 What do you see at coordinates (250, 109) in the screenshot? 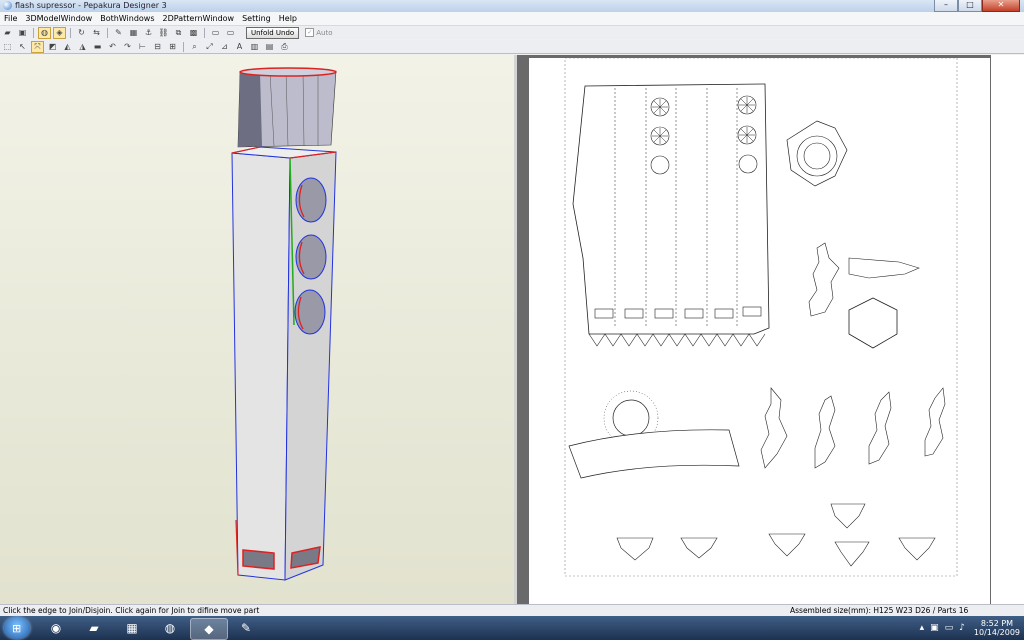
I see `cone-shade` at bounding box center [250, 109].